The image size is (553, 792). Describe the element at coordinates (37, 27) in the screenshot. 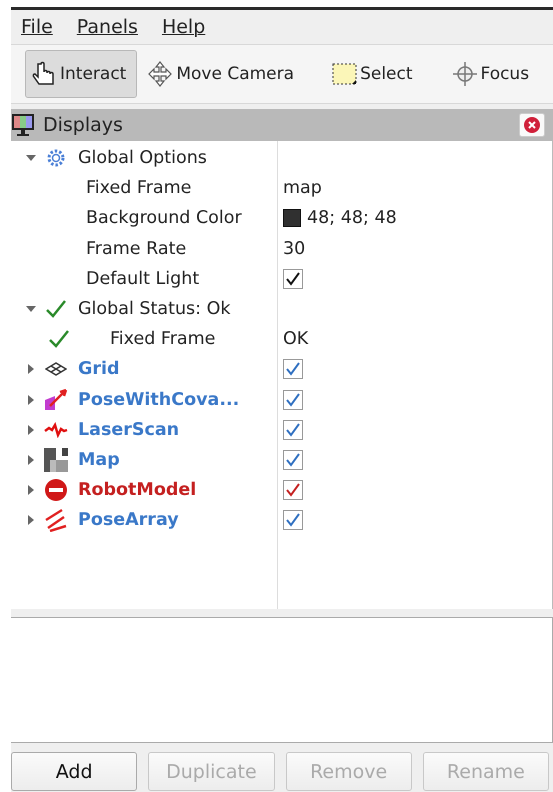

I see `menu-item: File` at that location.